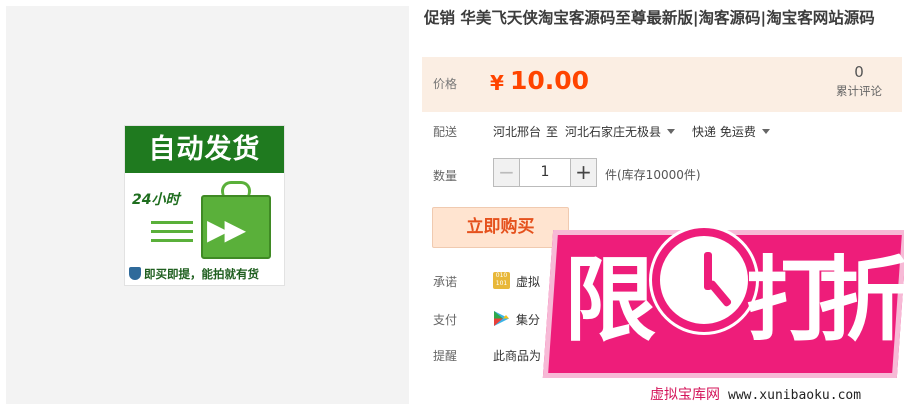 This screenshot has height=405, width=904. I want to click on shipping-label: 配送, so click(445, 132).